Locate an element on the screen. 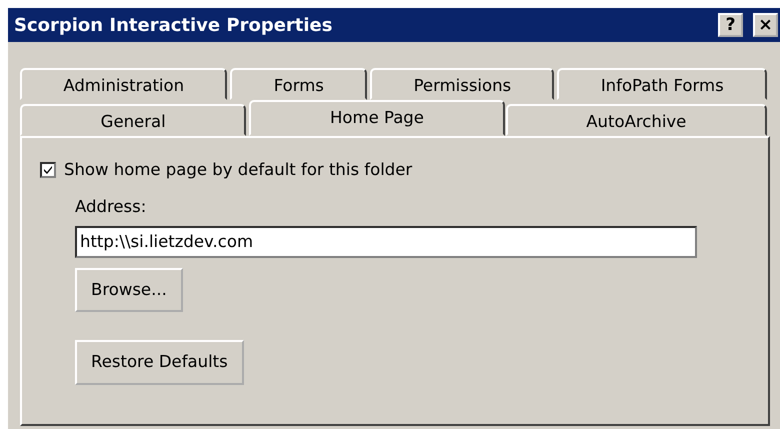 The height and width of the screenshot is (429, 780). address-field: http:\\si.lietzdev.com is located at coordinates (386, 242).